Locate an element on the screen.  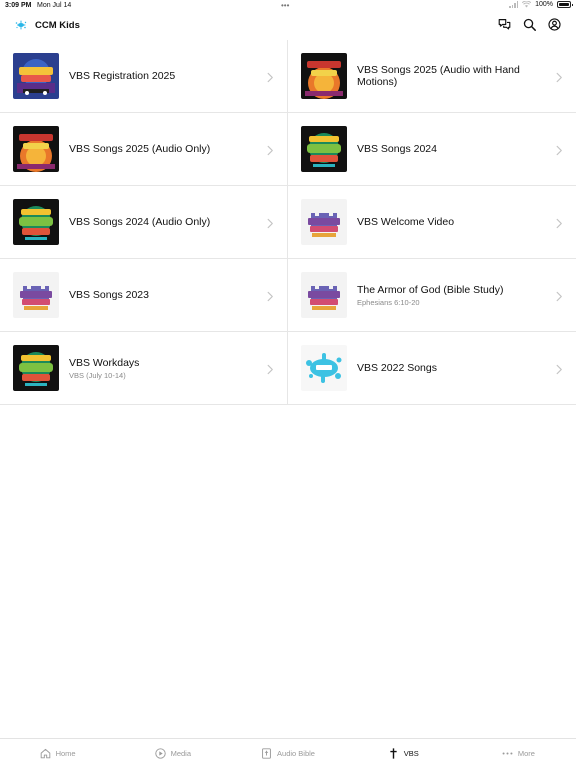
battery-icon is located at coordinates (565, 4).